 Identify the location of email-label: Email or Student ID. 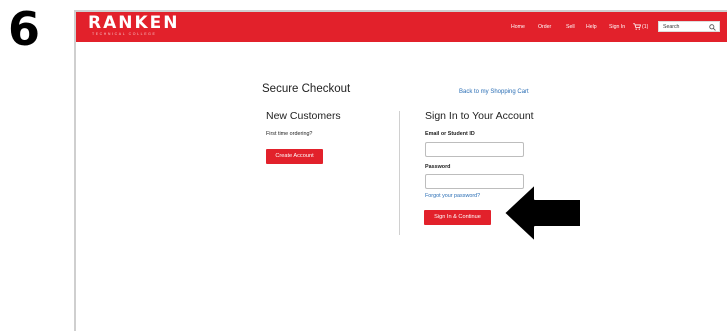
(450, 134).